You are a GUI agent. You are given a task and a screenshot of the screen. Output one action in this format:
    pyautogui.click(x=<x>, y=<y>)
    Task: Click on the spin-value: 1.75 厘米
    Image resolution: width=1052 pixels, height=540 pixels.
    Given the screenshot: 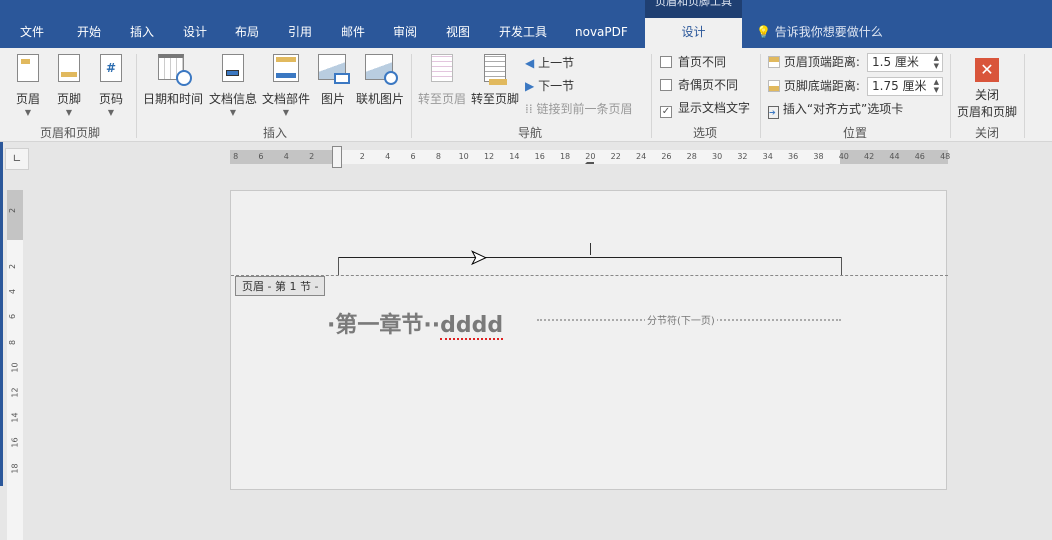 What is the action you would take?
    pyautogui.click(x=899, y=86)
    